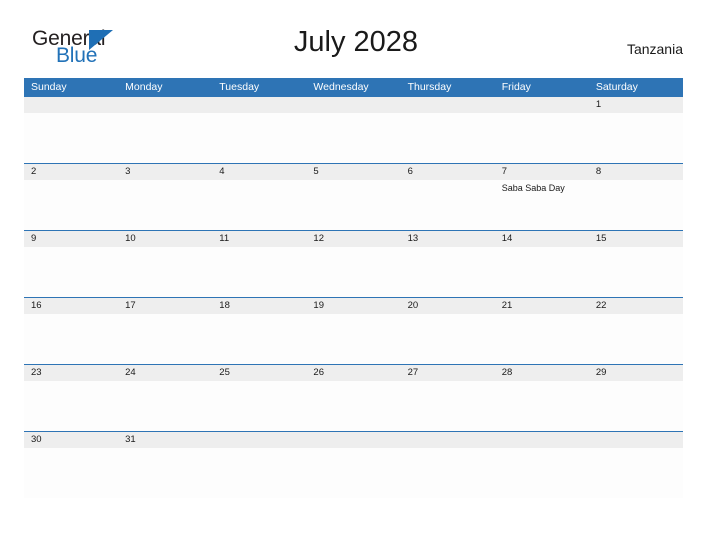 The width and height of the screenshot is (712, 550). What do you see at coordinates (71, 264) in the screenshot?
I see `calendar-day-cell: 9` at bounding box center [71, 264].